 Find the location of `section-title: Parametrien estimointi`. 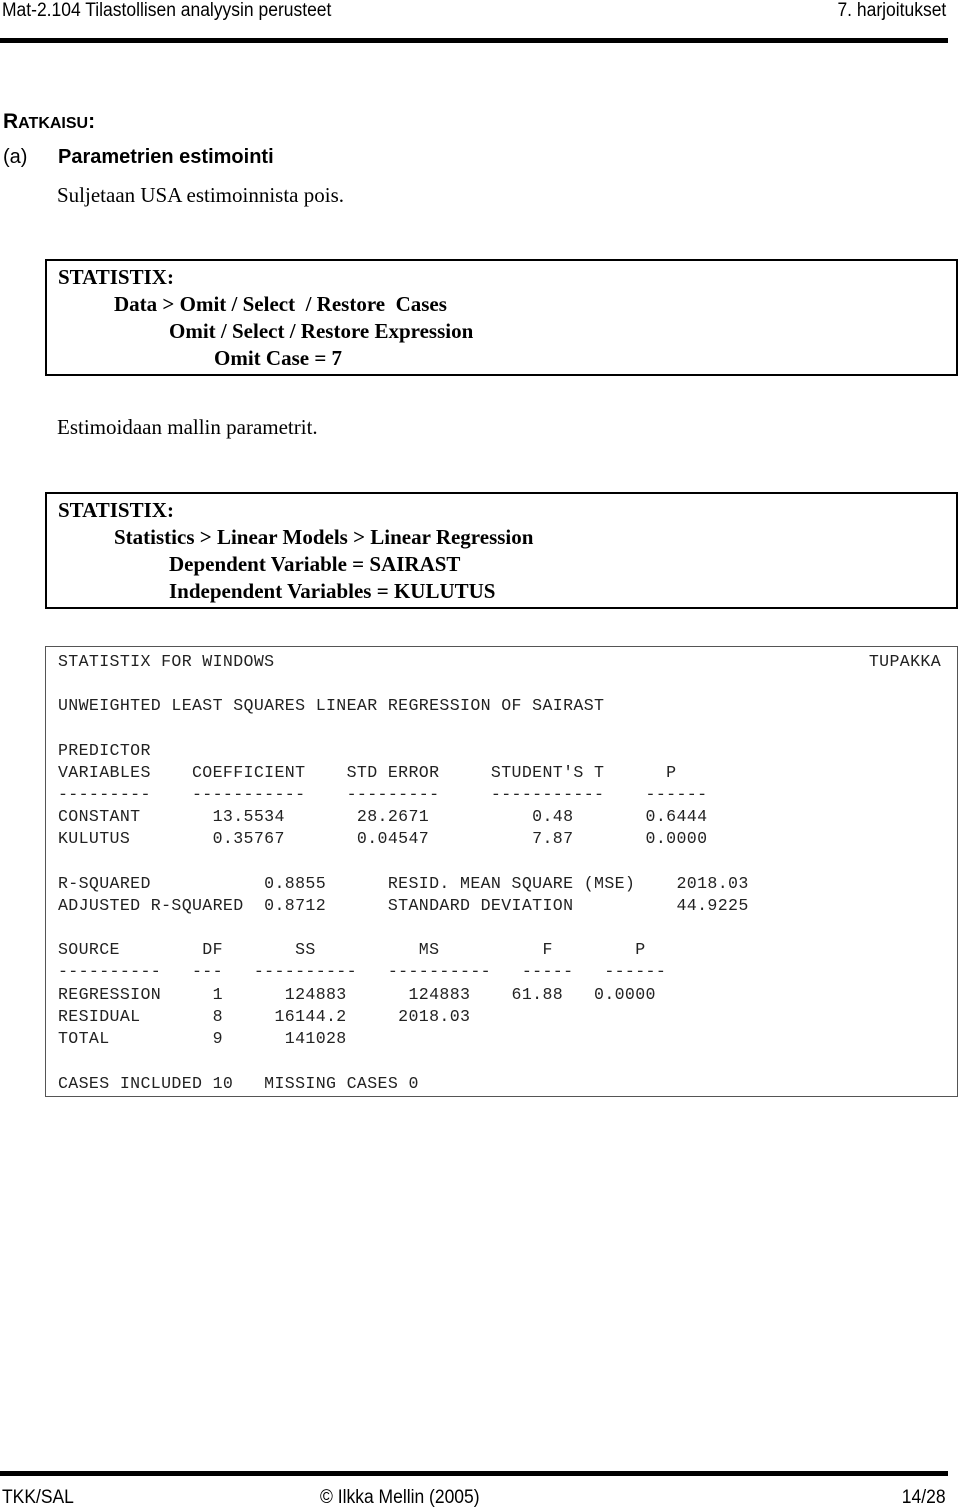

section-title: Parametrien estimointi is located at coordinates (166, 157).